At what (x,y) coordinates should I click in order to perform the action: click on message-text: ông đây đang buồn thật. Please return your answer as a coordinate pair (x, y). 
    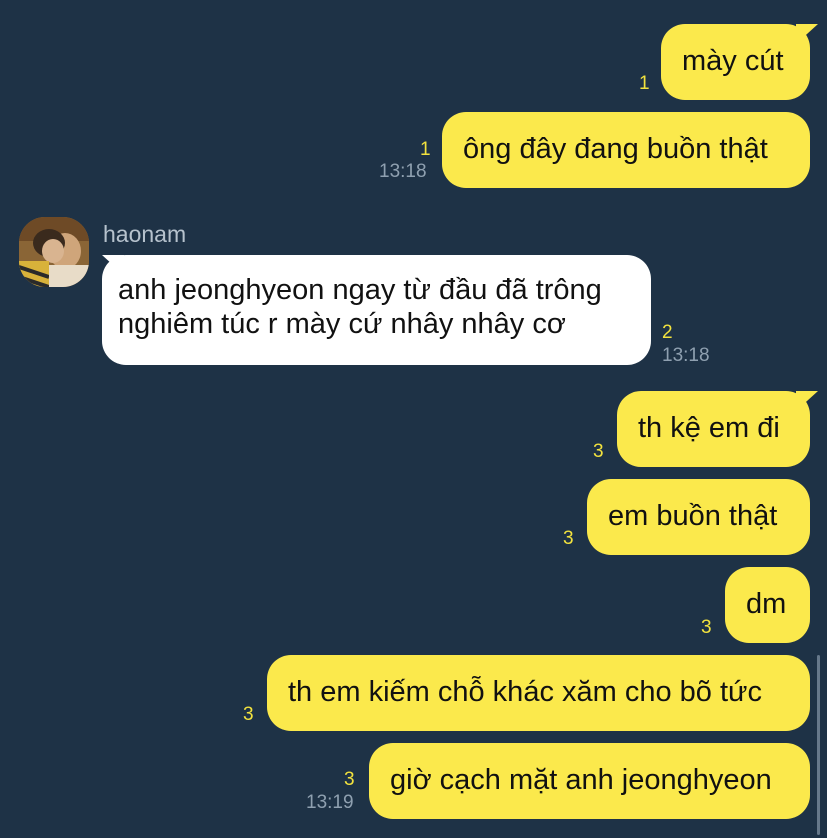
    Looking at the image, I should click on (615, 149).